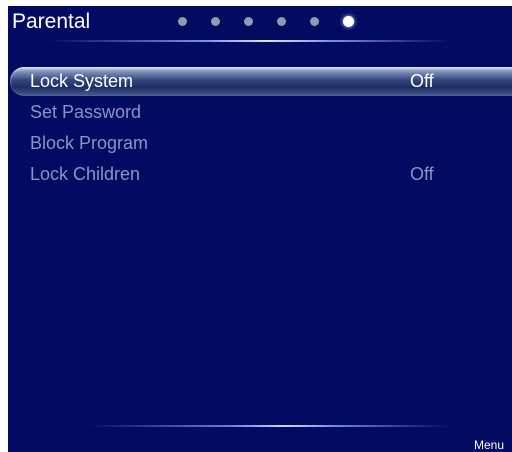 This screenshot has width=512, height=452. Describe the element at coordinates (260, 81) in the screenshot. I see `menu-item-lock-system: Lock System Off` at that location.